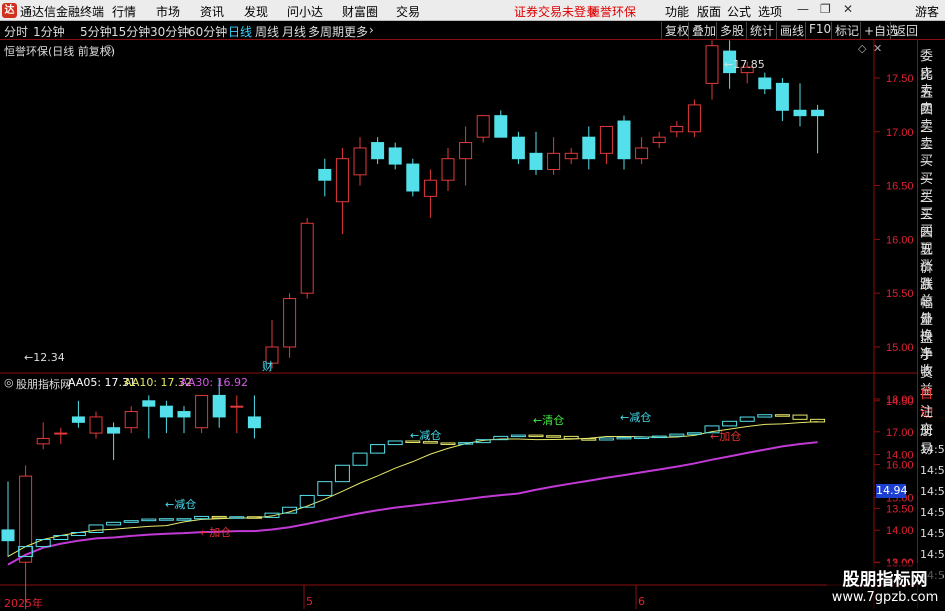  Describe the element at coordinates (408, 11) in the screenshot. I see `menu-trade: 交易` at that location.